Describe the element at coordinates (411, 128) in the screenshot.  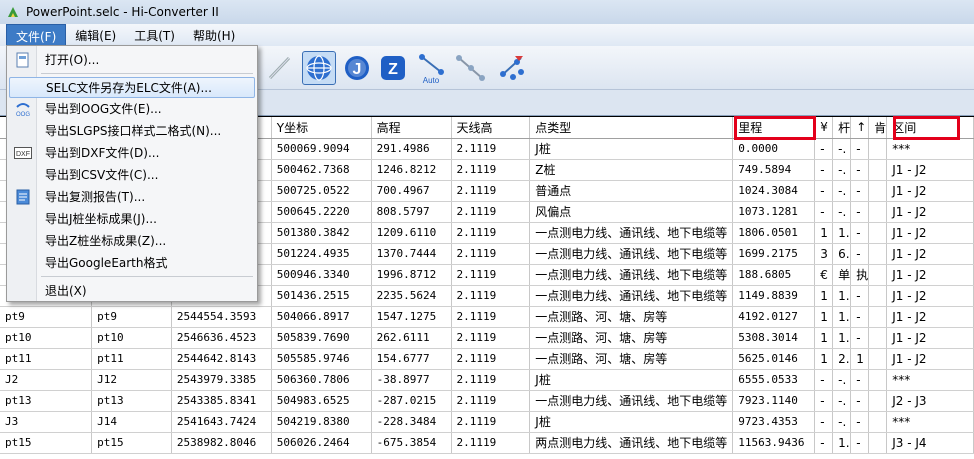
I see `header-col-elevation: 高程` at that location.